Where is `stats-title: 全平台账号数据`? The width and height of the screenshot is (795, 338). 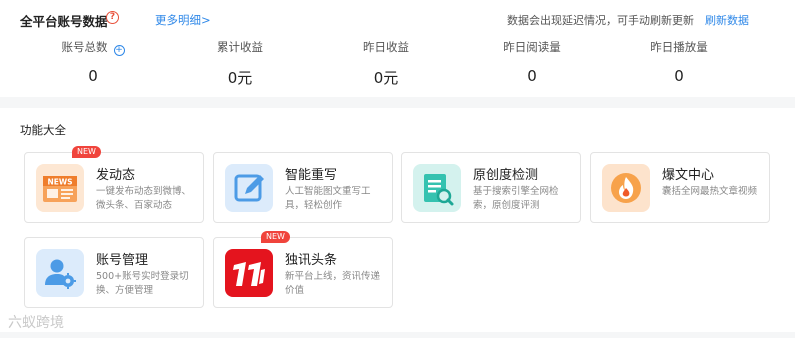 stats-title: 全平台账号数据 is located at coordinates (64, 21).